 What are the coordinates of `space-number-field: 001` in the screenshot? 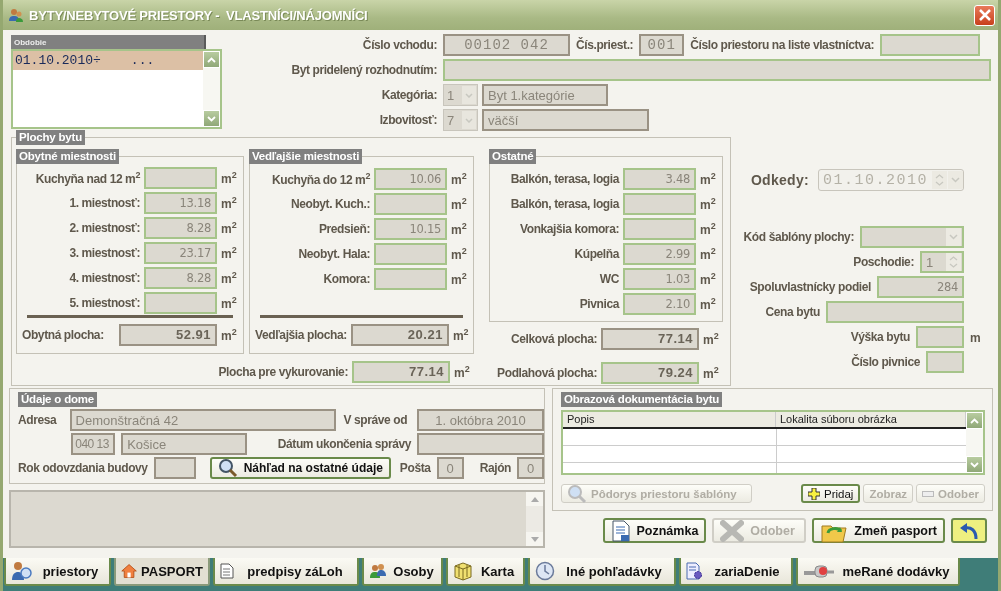 It's located at (662, 45).